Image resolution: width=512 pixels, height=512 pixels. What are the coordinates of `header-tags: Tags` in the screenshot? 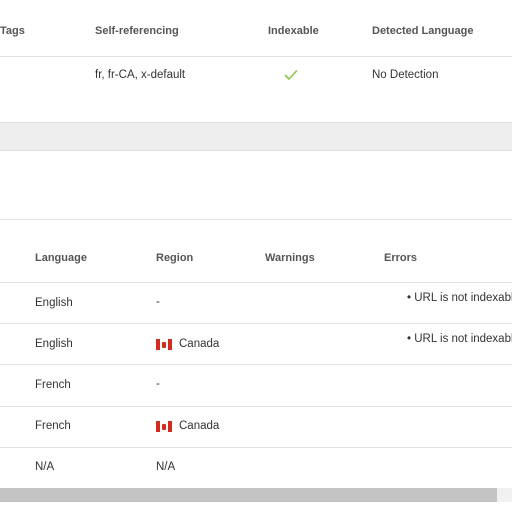 It's located at (12, 31).